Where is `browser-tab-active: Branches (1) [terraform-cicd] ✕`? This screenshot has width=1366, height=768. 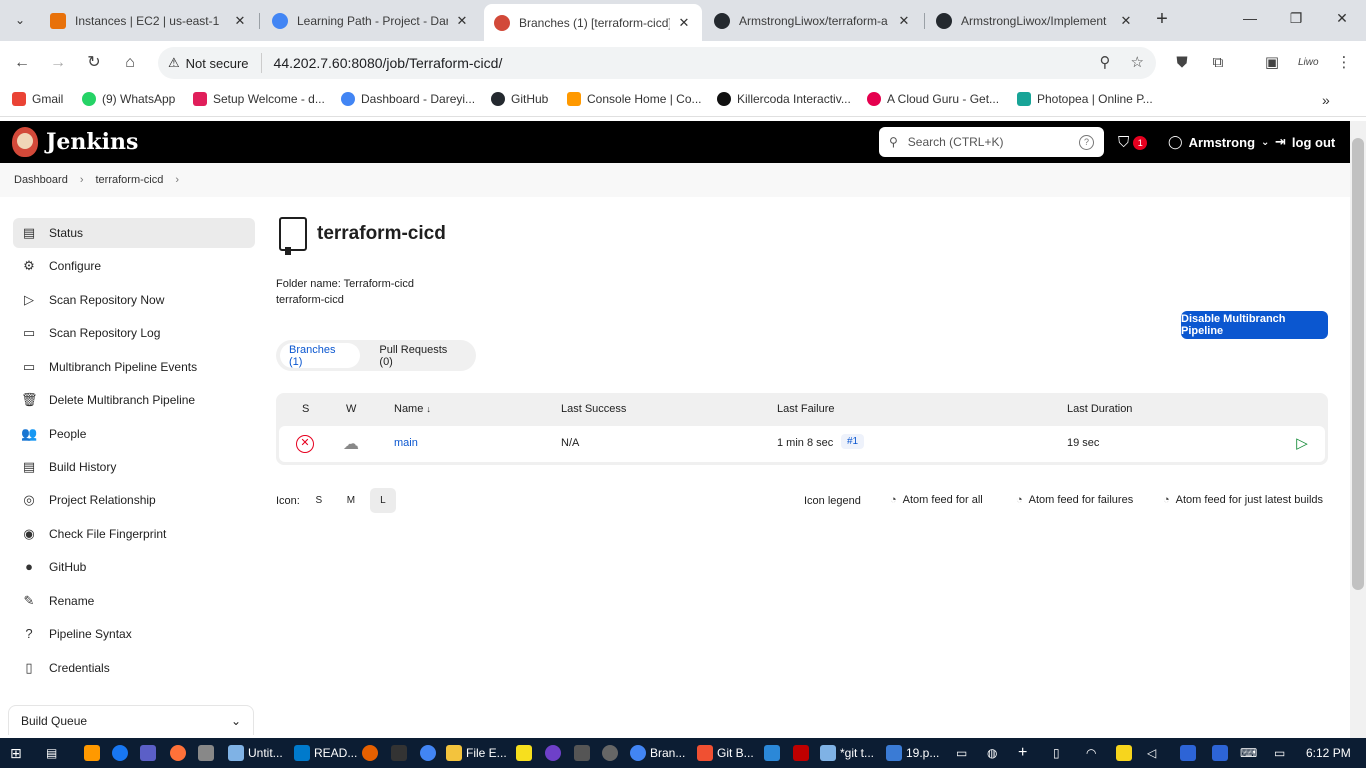 browser-tab-active: Branches (1) [terraform-cicd] ✕ is located at coordinates (593, 22).